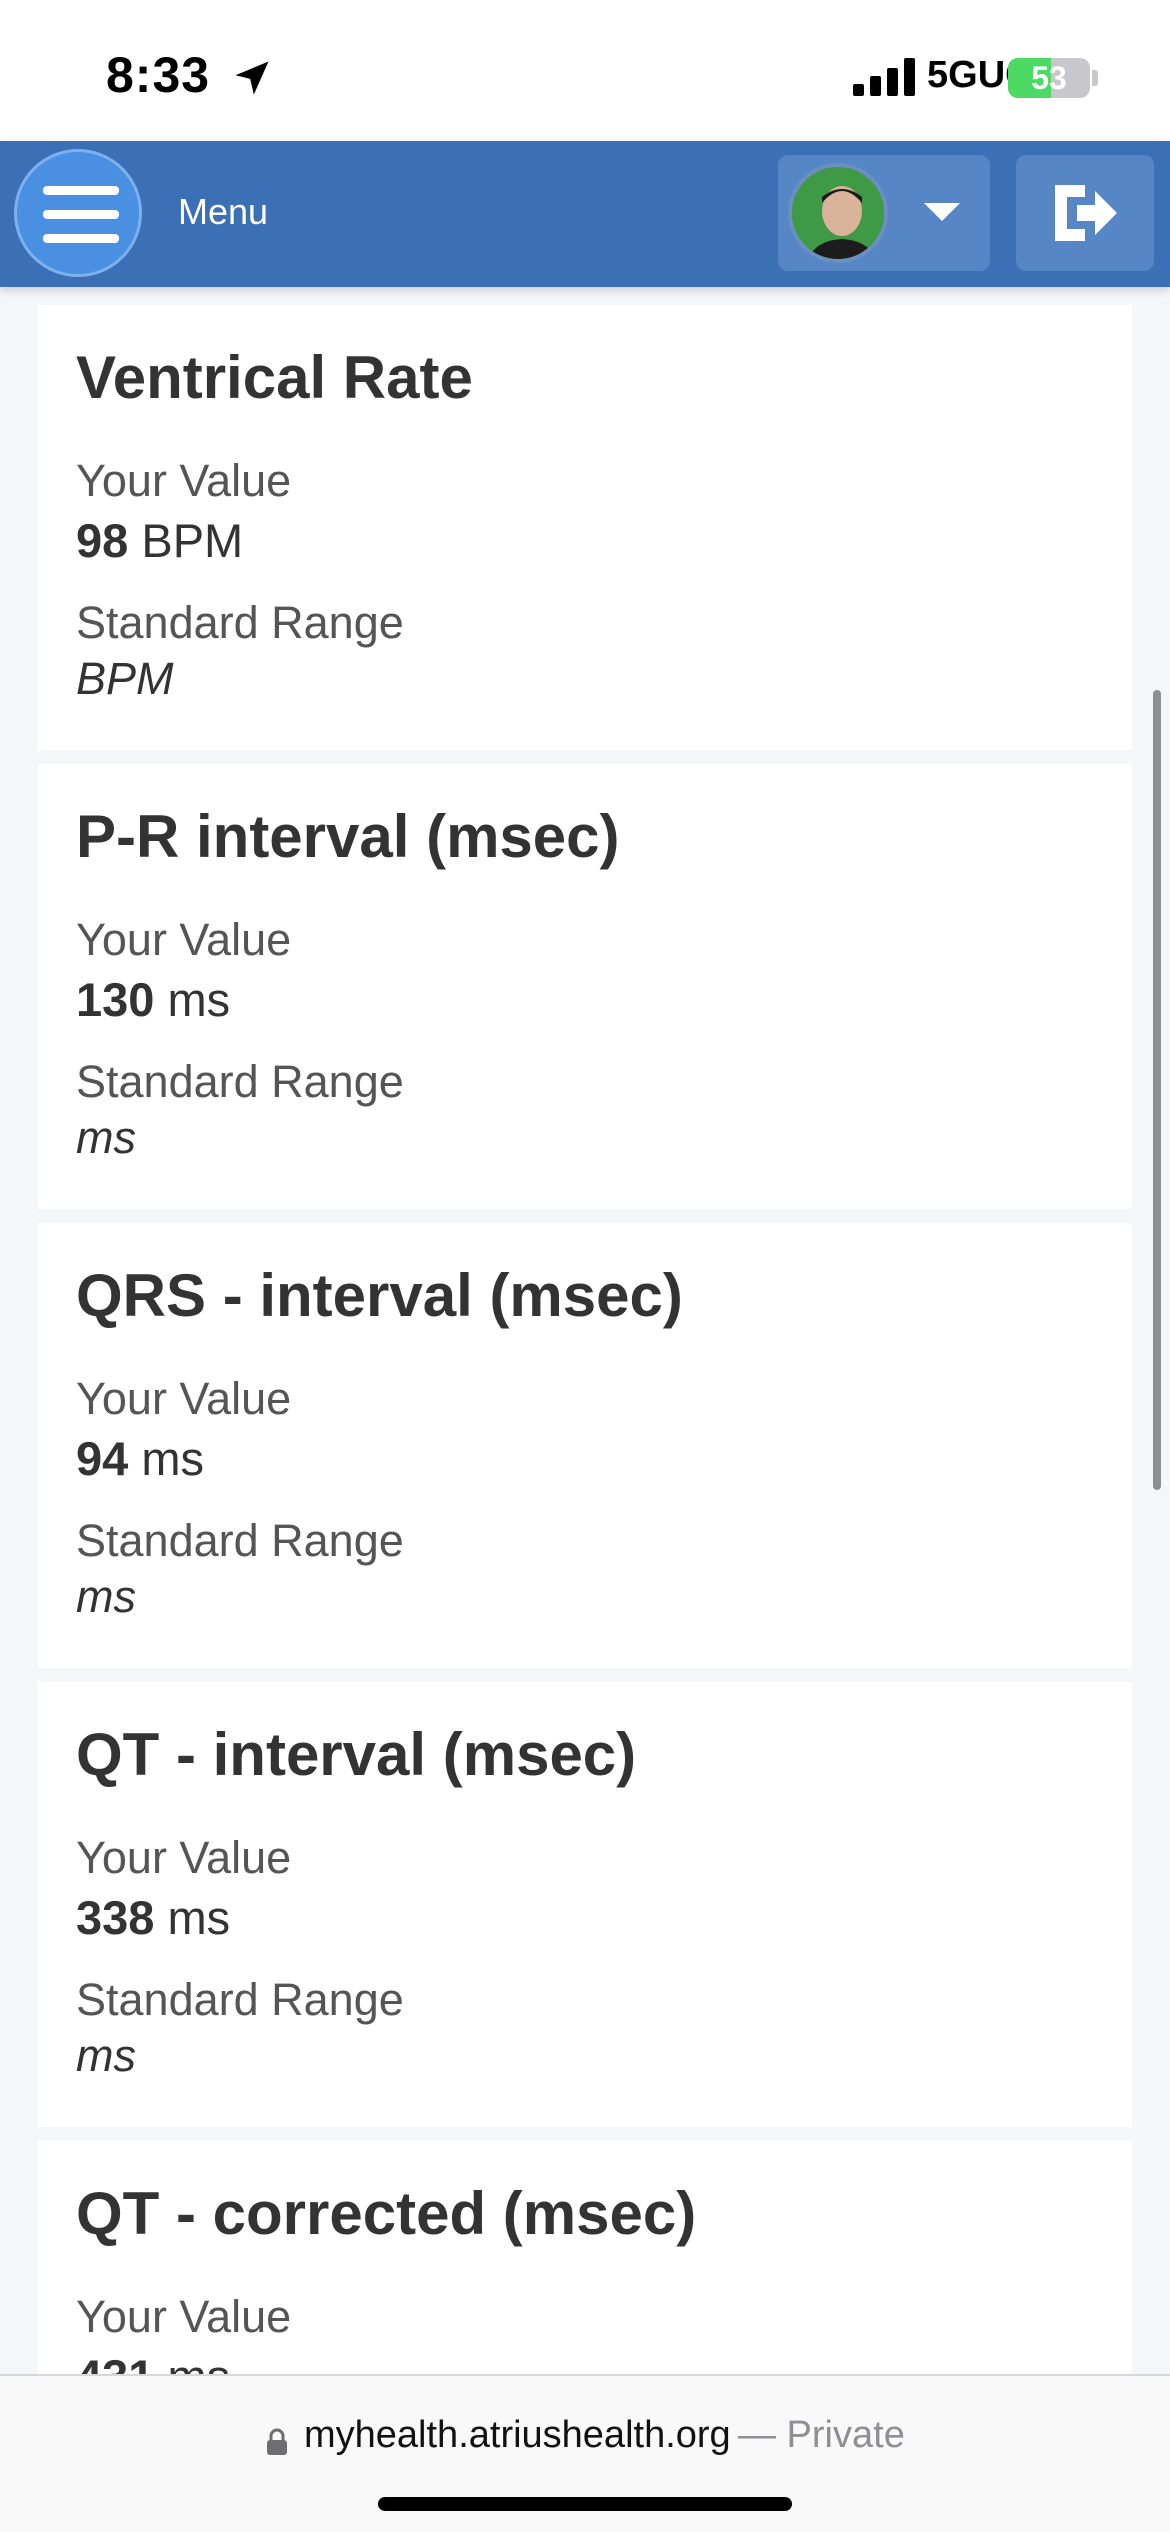 Image resolution: width=1170 pixels, height=2532 pixels. I want to click on app-header: Menu, so click(585, 214).